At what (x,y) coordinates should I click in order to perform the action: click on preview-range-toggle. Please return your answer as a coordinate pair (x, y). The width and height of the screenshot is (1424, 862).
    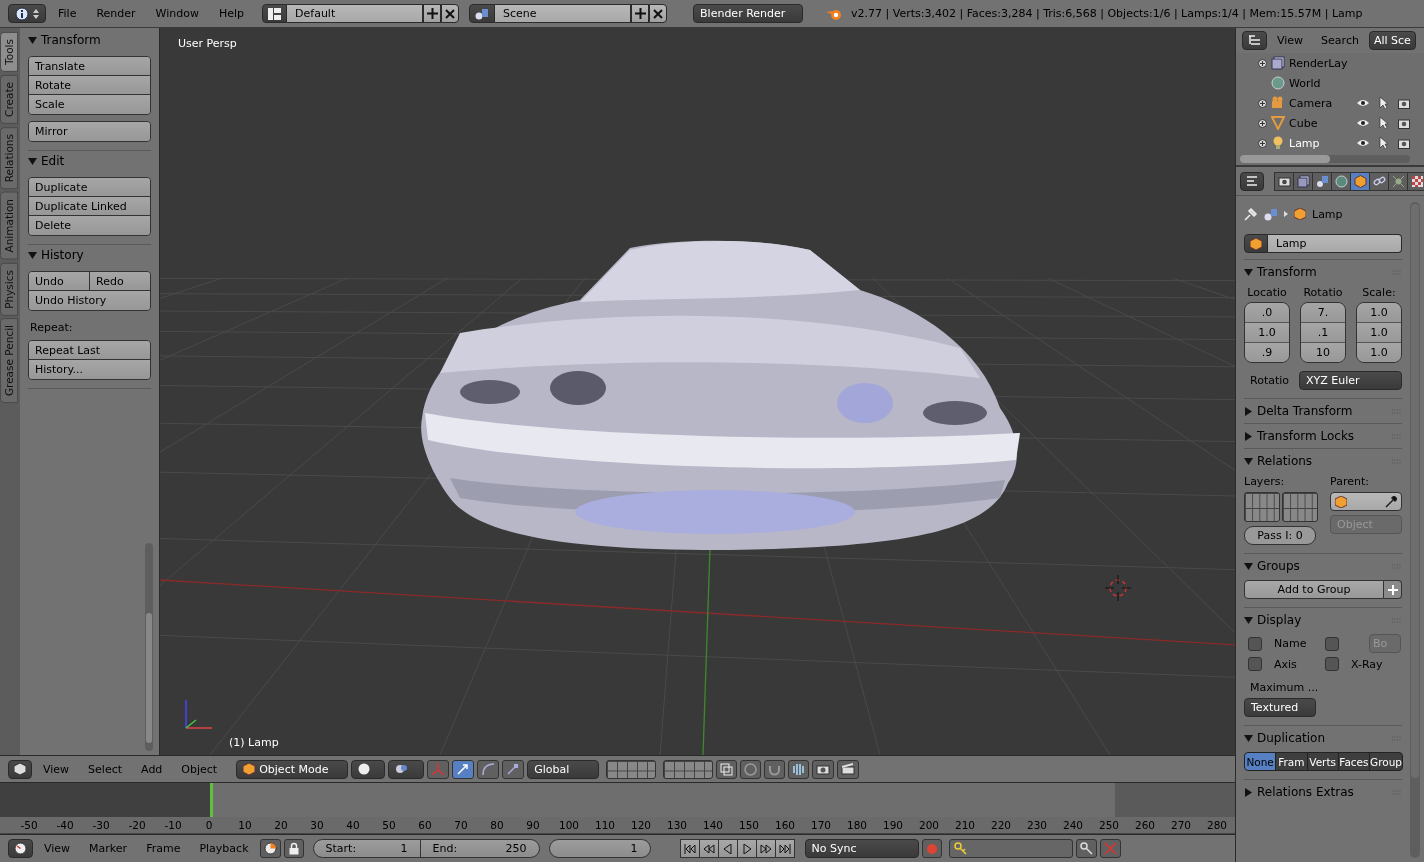
    Looking at the image, I should click on (270, 848).